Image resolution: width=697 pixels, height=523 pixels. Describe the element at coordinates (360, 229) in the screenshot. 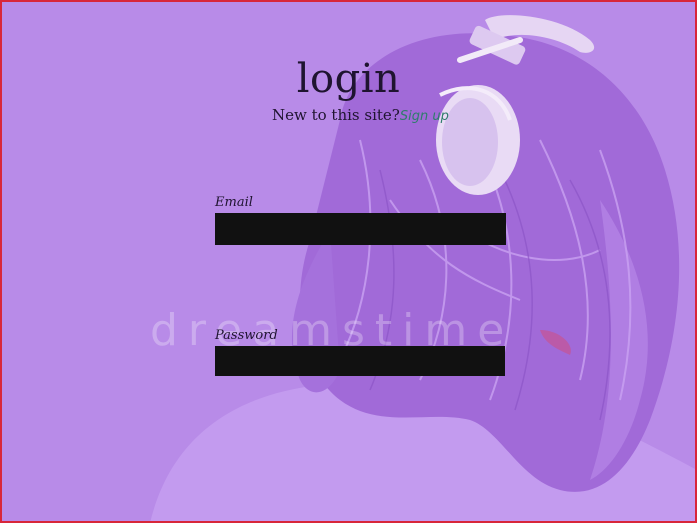

I see `email-field` at that location.